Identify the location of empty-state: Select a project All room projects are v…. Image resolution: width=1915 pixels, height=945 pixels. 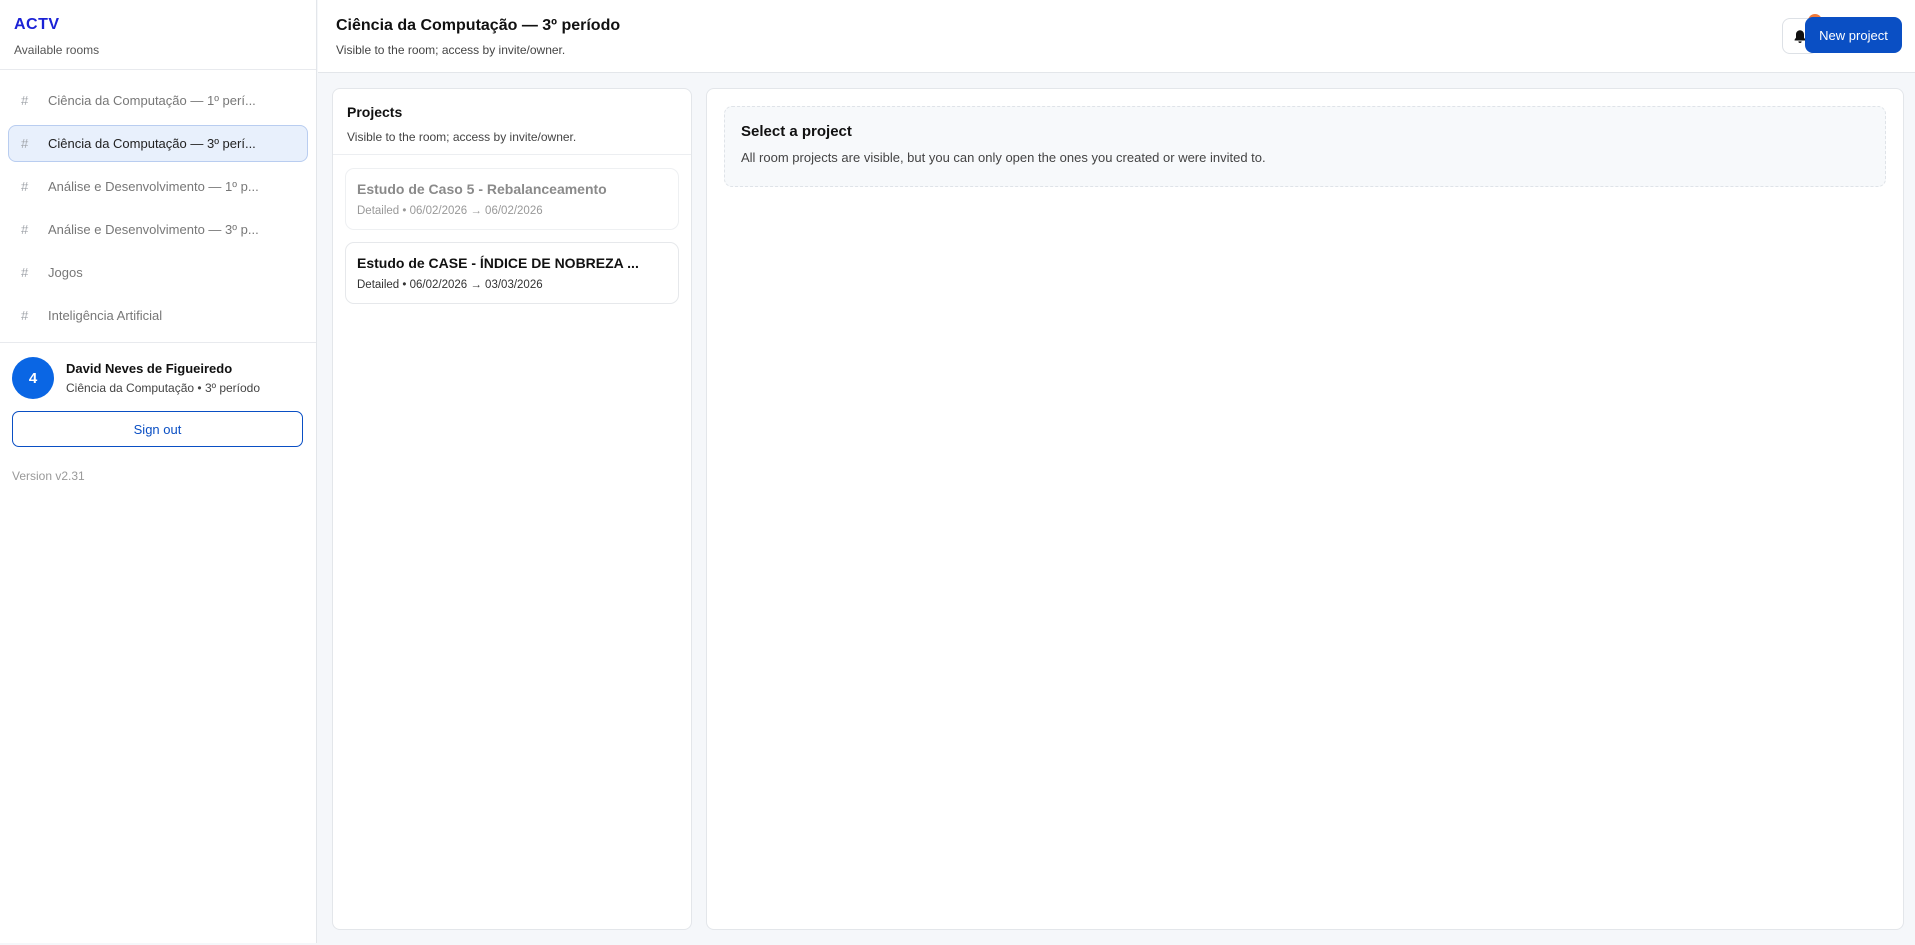
(1305, 146).